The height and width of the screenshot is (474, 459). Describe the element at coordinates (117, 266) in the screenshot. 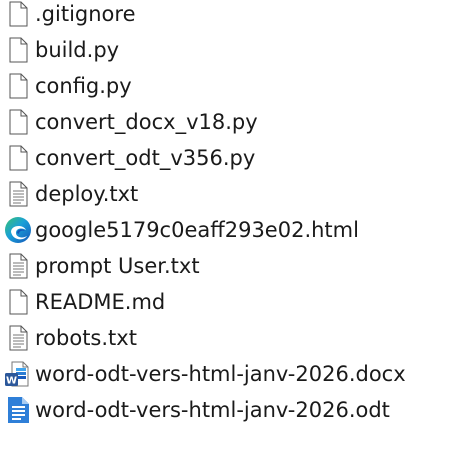

I see `file-name: prompt User.txt` at that location.